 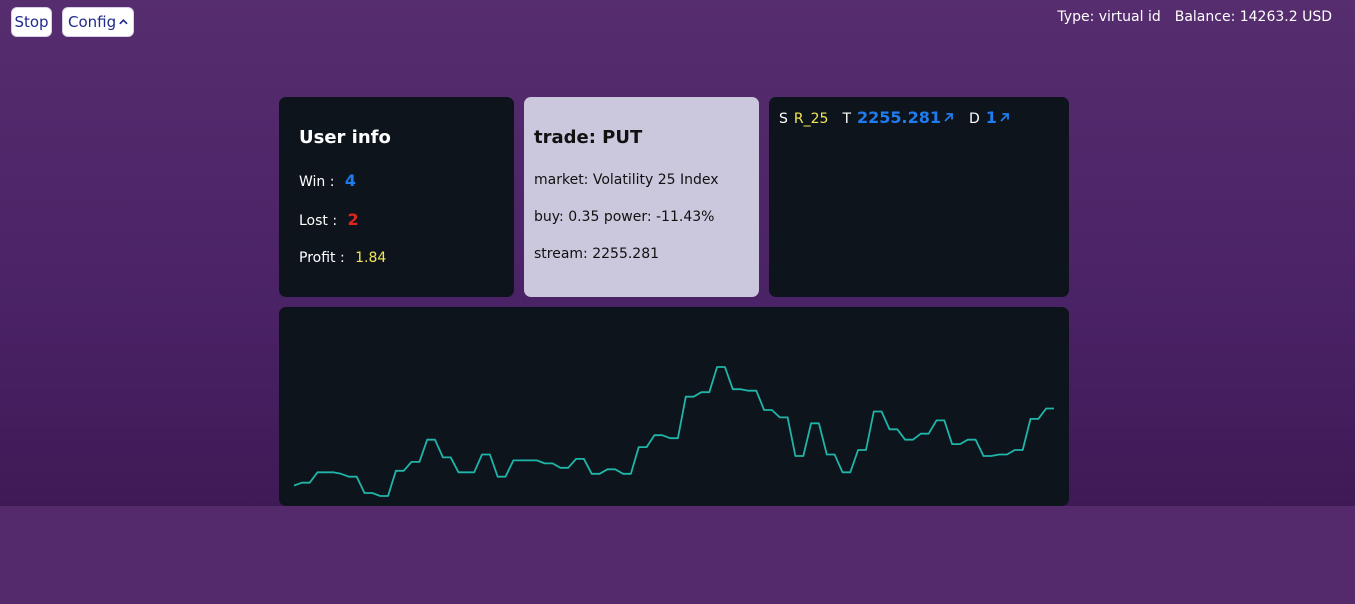 I want to click on price-series-line, so click(x=673, y=431).